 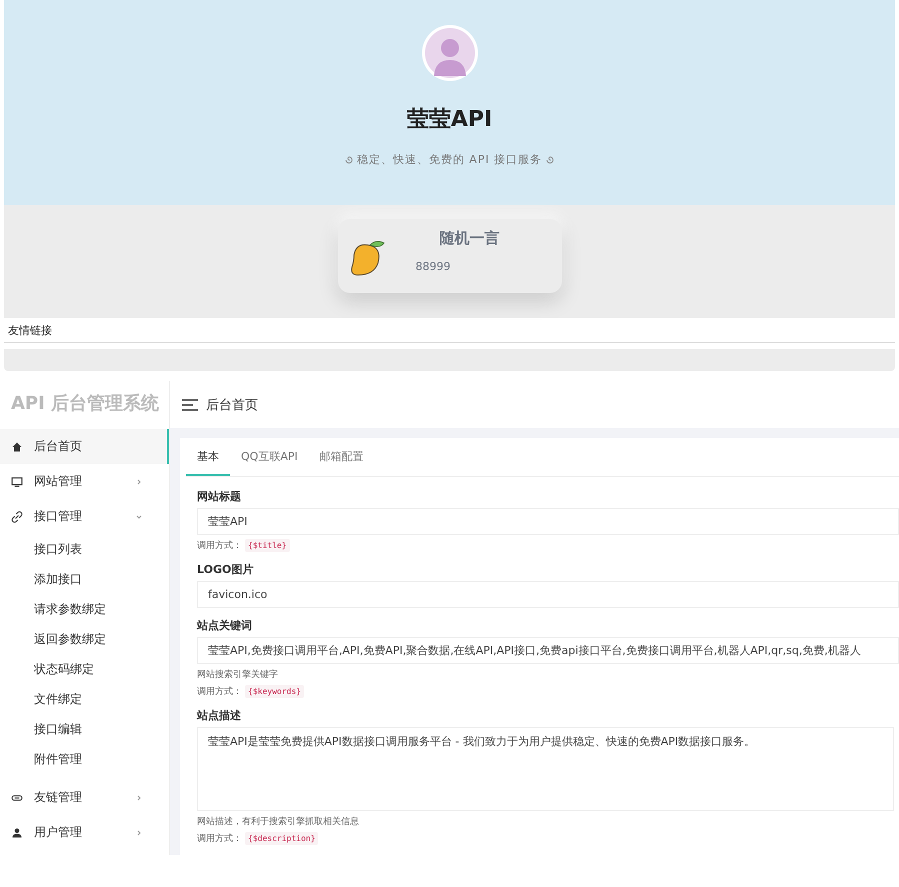 I want to click on home-icon, so click(x=17, y=446).